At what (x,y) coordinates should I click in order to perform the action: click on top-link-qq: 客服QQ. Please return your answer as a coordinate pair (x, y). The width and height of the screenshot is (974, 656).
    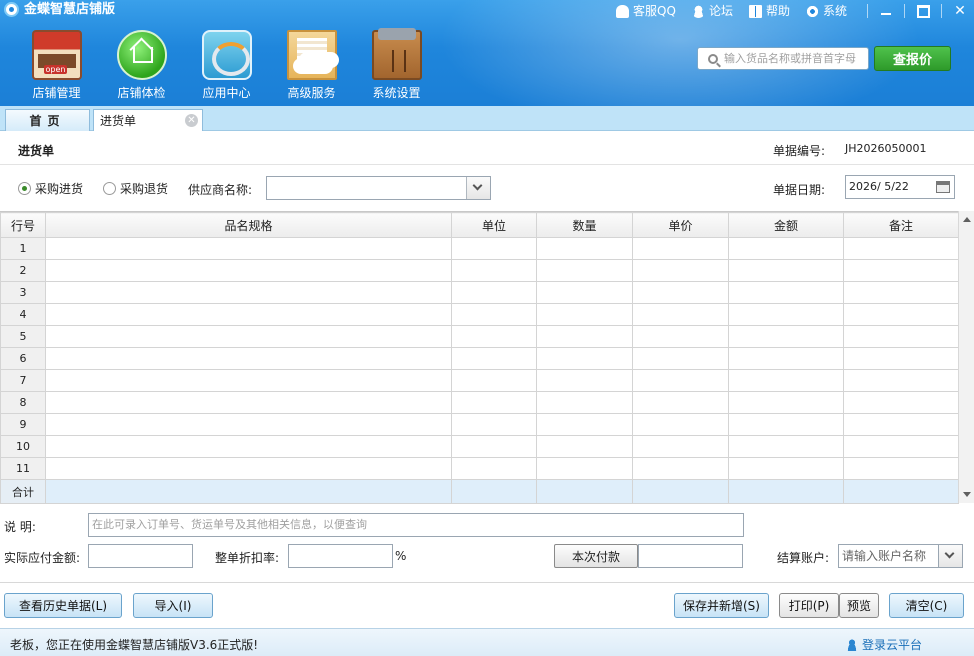
    Looking at the image, I should click on (646, 11).